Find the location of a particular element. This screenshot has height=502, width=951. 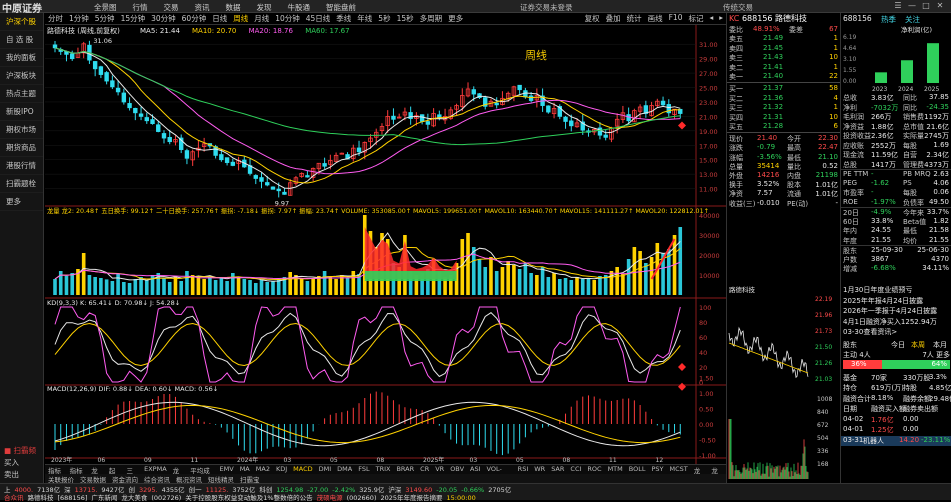

ask-row: 卖一 21.40 22 is located at coordinates (783, 76).